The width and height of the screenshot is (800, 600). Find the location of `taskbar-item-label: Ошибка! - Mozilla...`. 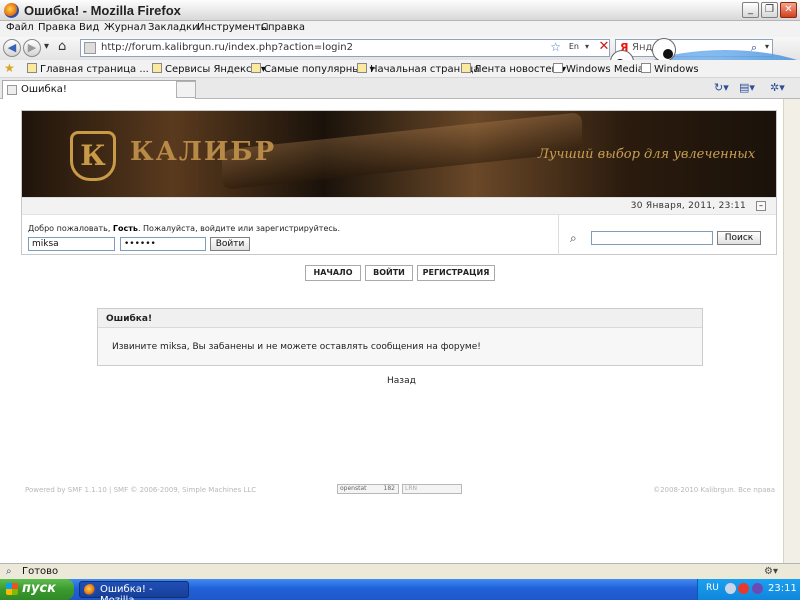

taskbar-item-label: Ошибка! - Mozilla... is located at coordinates (126, 592).